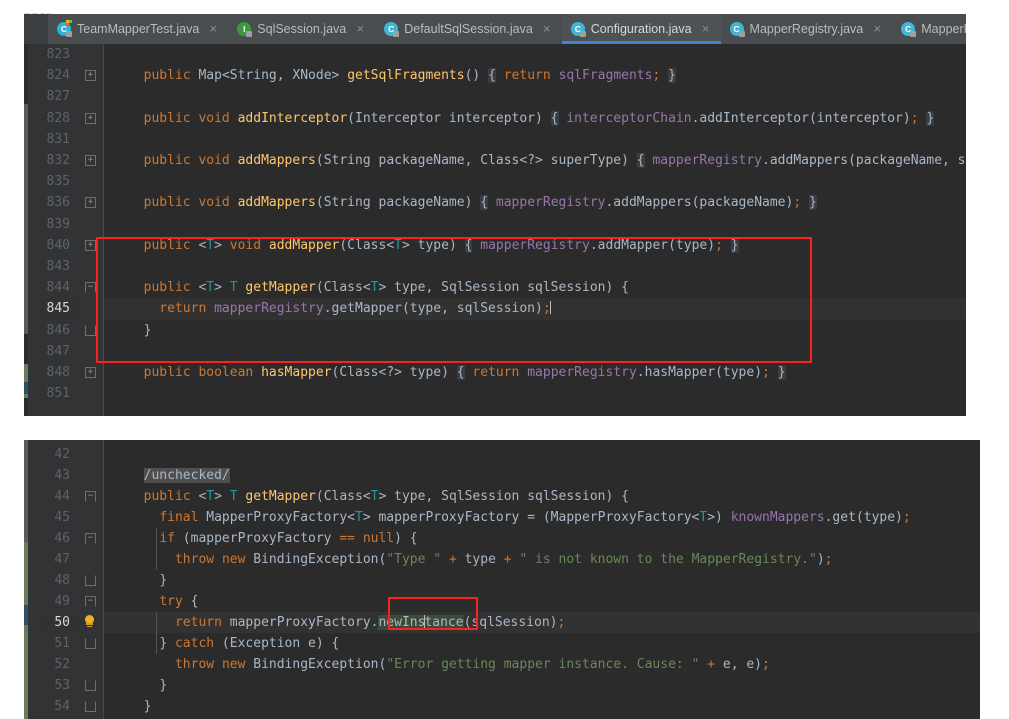 Image resolution: width=1009 pixels, height=719 pixels. What do you see at coordinates (62, 454) in the screenshot?
I see `line-number: 42` at bounding box center [62, 454].